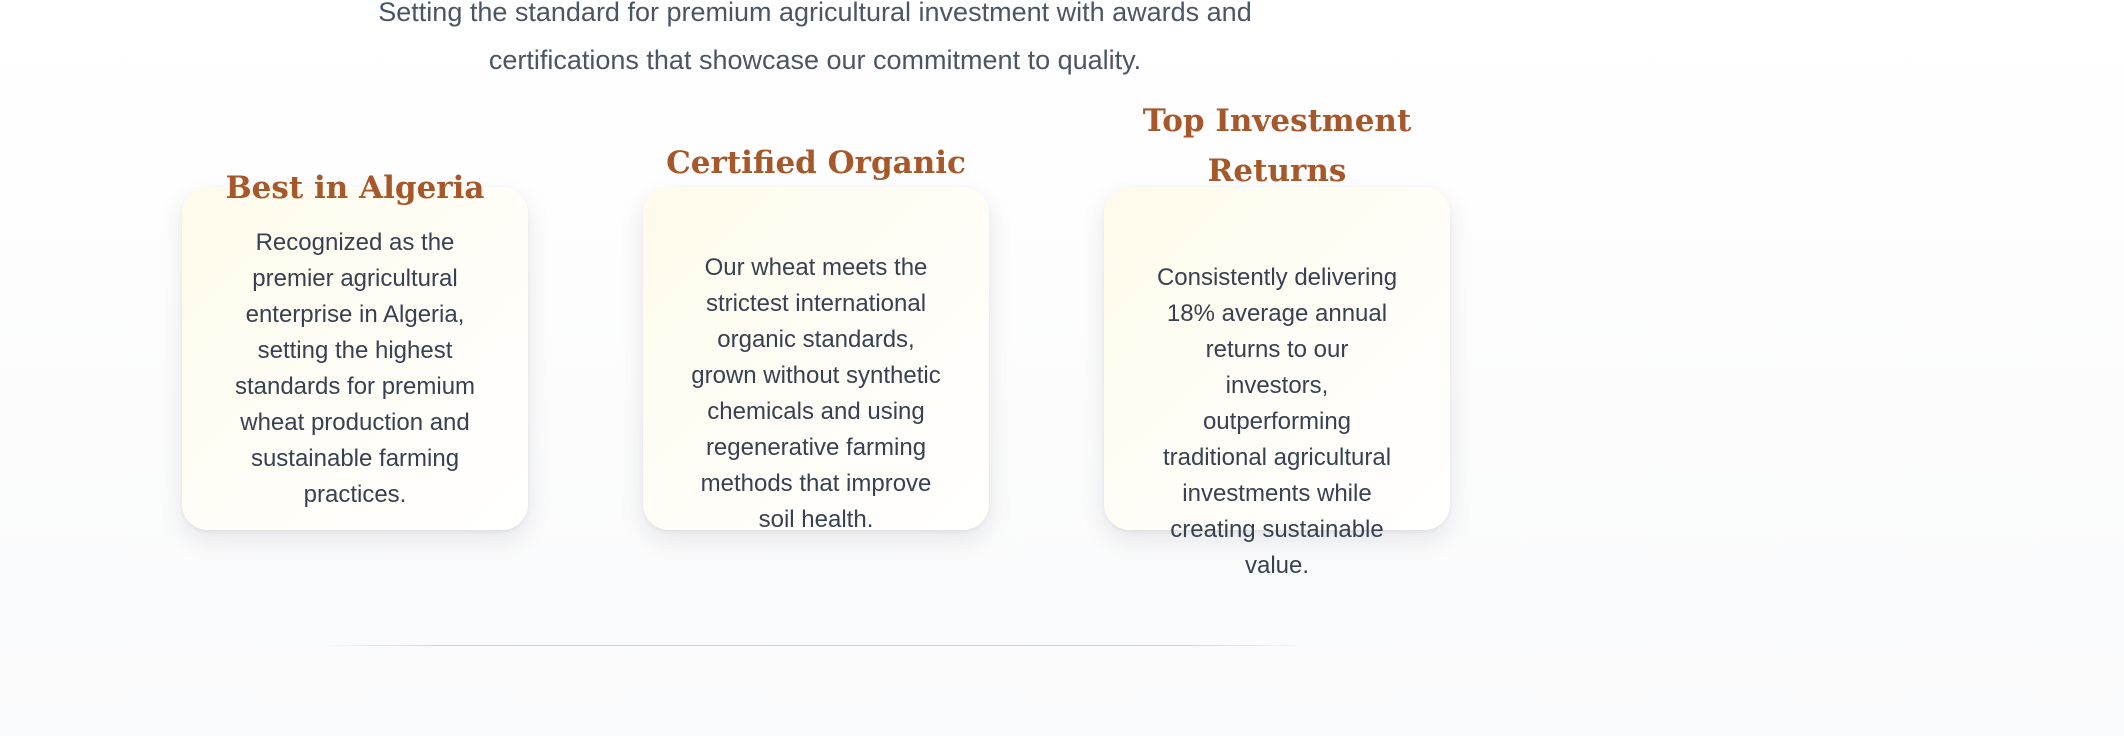 The image size is (2124, 736). I want to click on award-title: Best in Algeria, so click(355, 188).